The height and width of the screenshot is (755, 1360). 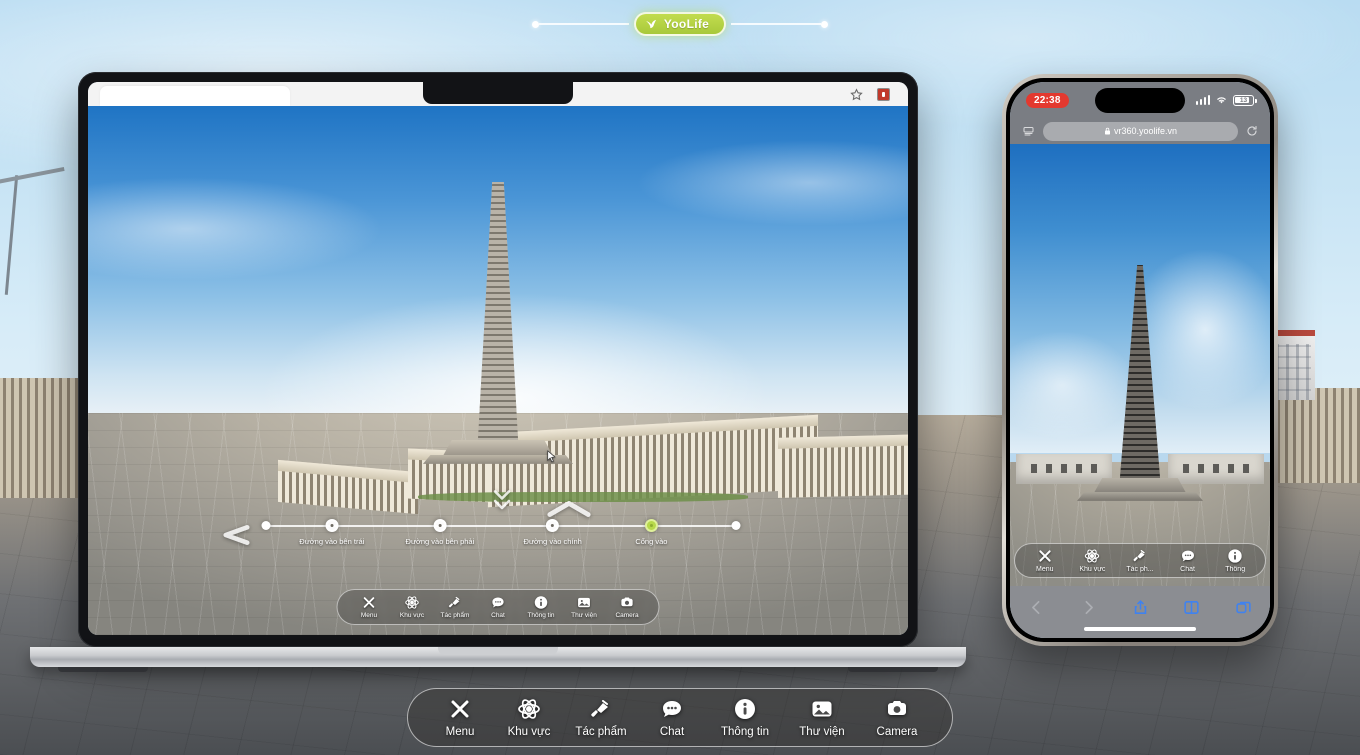 What do you see at coordinates (1140, 382) in the screenshot?
I see `phone-vr-monument` at bounding box center [1140, 382].